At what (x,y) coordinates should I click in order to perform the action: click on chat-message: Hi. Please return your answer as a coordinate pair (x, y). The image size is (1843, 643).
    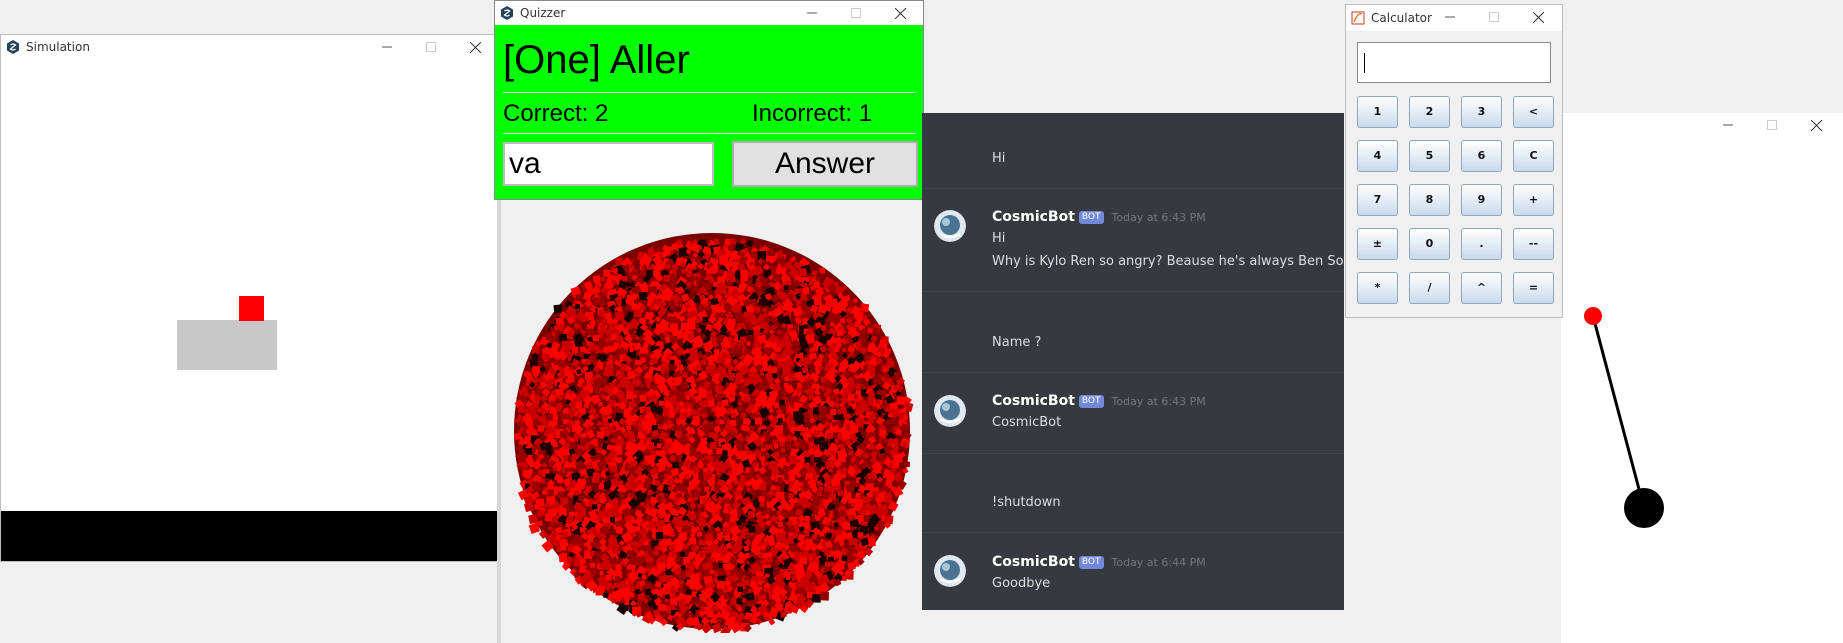
    Looking at the image, I should click on (999, 158).